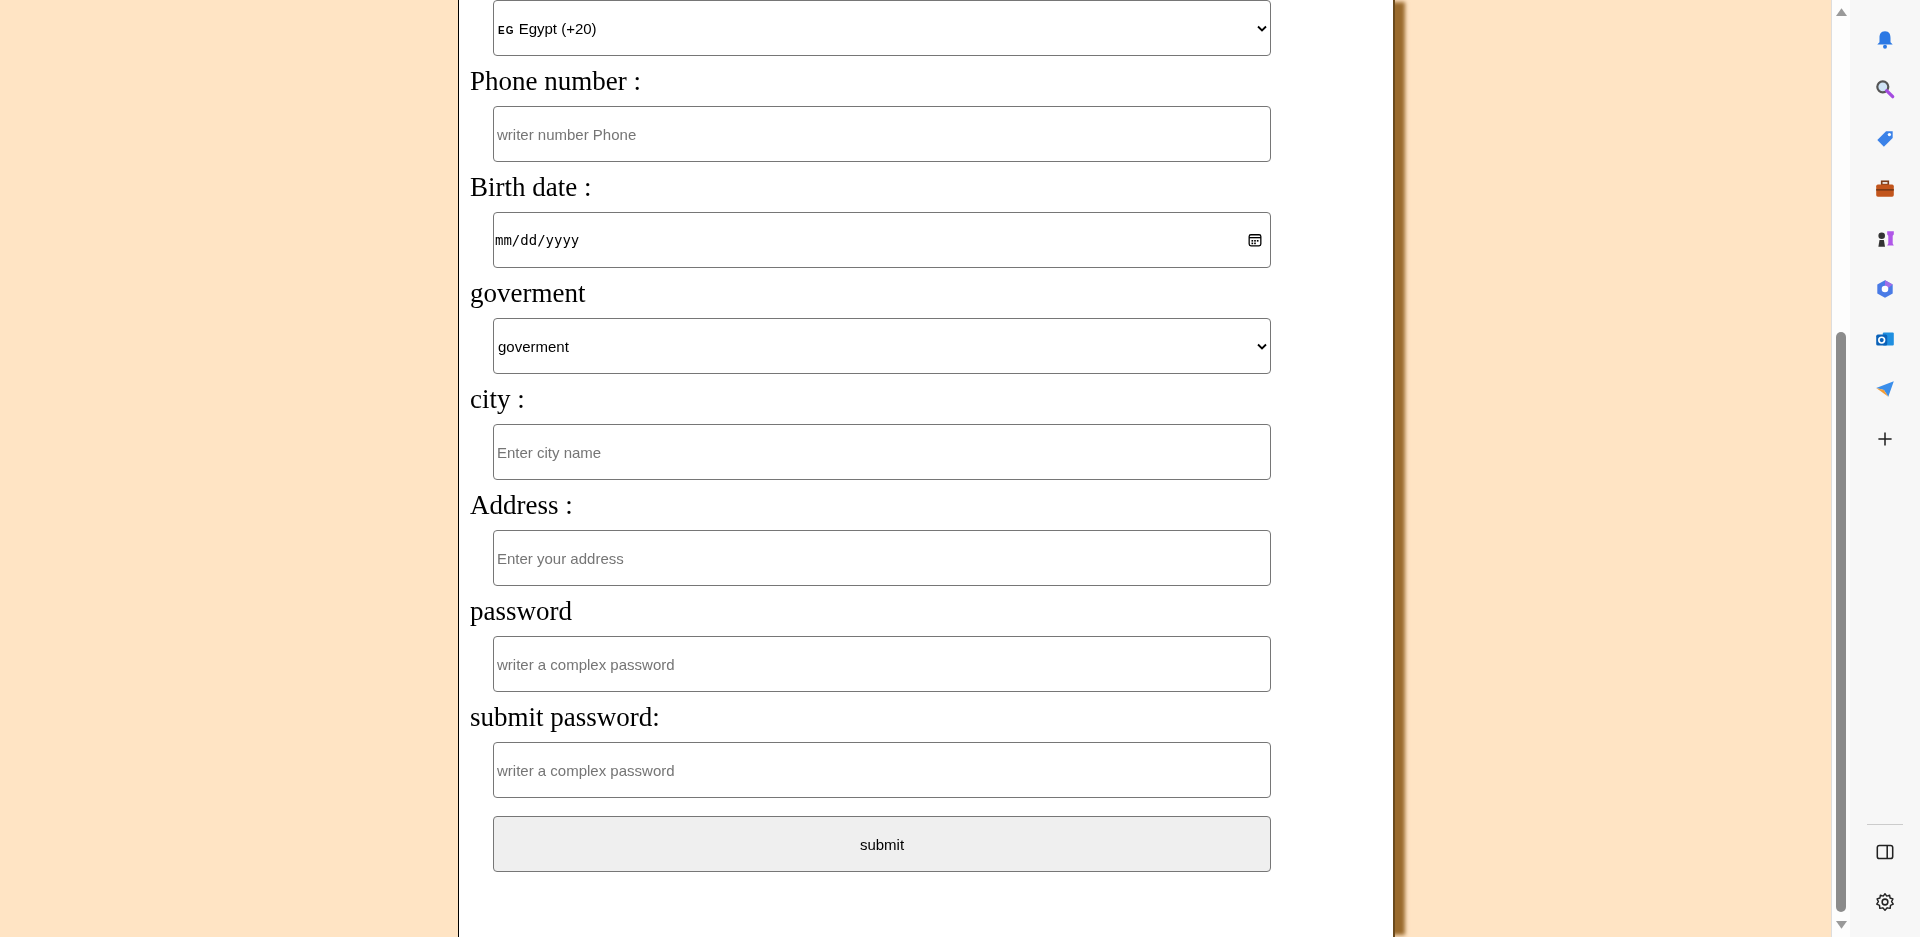 The image size is (1920, 937). Describe the element at coordinates (882, 134) in the screenshot. I see `input-field: writer number Phone` at that location.